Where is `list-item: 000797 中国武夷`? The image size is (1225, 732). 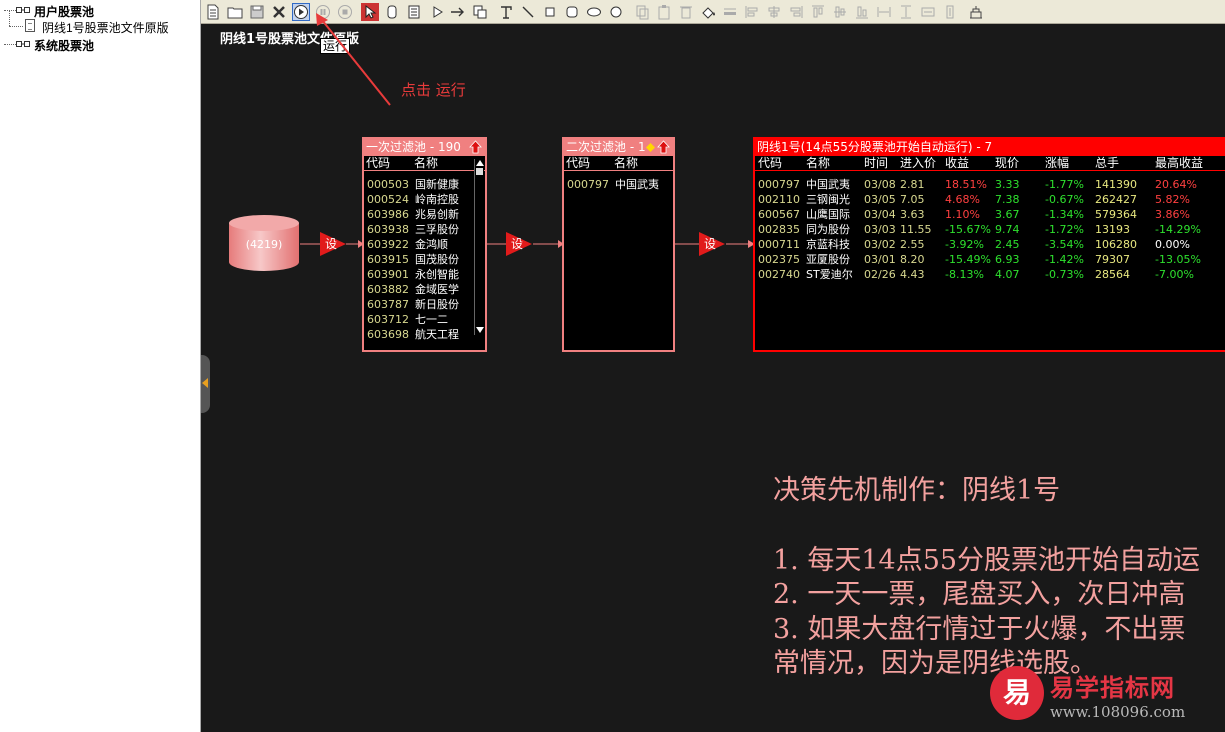
list-item: 000797 中国武夷 is located at coordinates (619, 184).